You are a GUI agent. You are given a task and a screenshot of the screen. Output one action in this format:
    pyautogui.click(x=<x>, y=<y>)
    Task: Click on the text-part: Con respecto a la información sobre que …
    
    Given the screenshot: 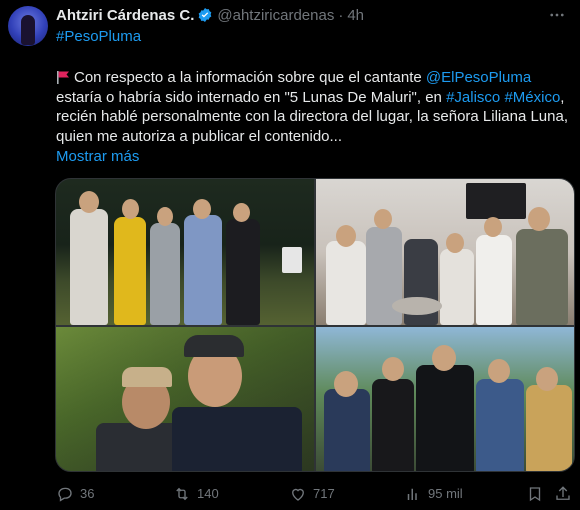 What is the action you would take?
    pyautogui.click(x=250, y=77)
    